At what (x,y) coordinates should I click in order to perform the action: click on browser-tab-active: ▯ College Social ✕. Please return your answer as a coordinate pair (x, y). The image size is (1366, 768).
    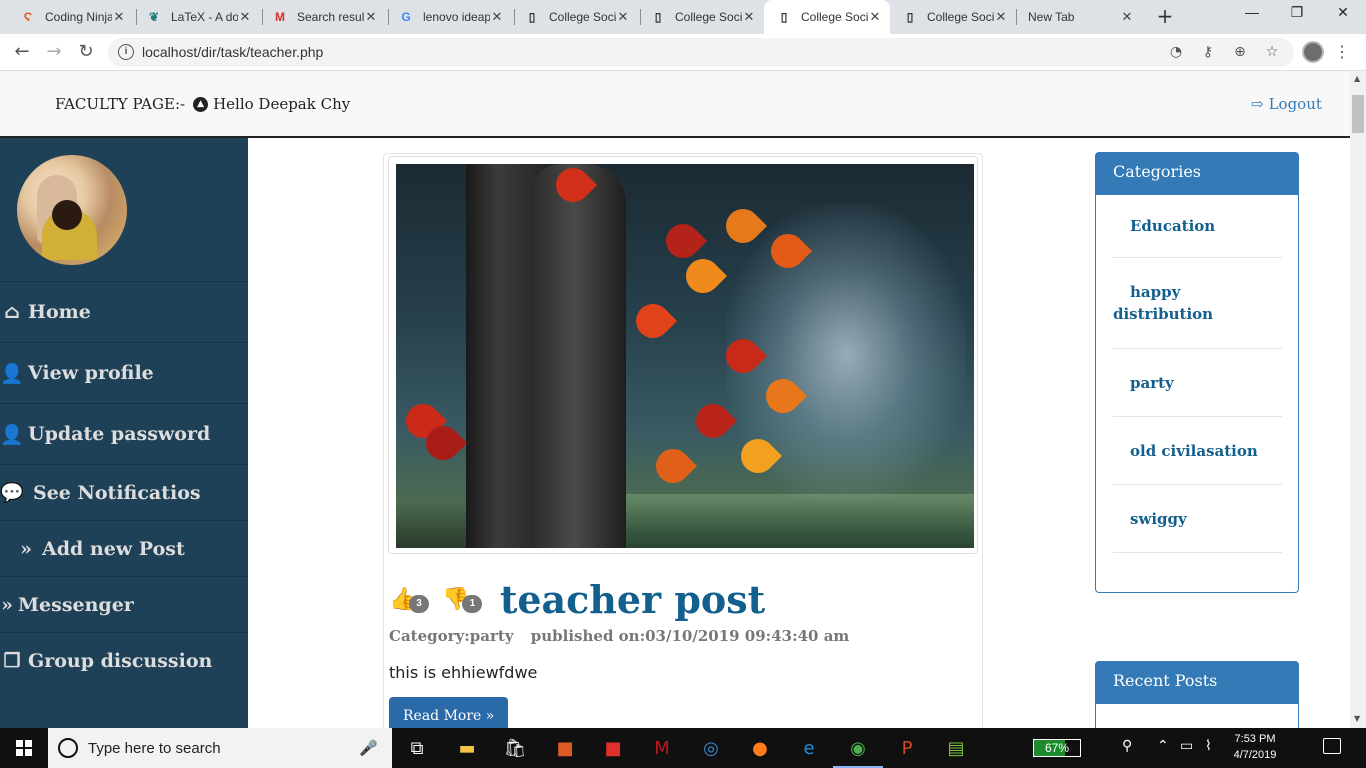
    Looking at the image, I should click on (827, 17).